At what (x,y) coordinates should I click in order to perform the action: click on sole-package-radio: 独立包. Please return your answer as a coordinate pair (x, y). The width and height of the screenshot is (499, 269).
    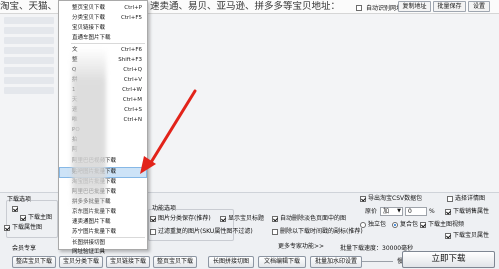
    Looking at the image, I should click on (373, 224).